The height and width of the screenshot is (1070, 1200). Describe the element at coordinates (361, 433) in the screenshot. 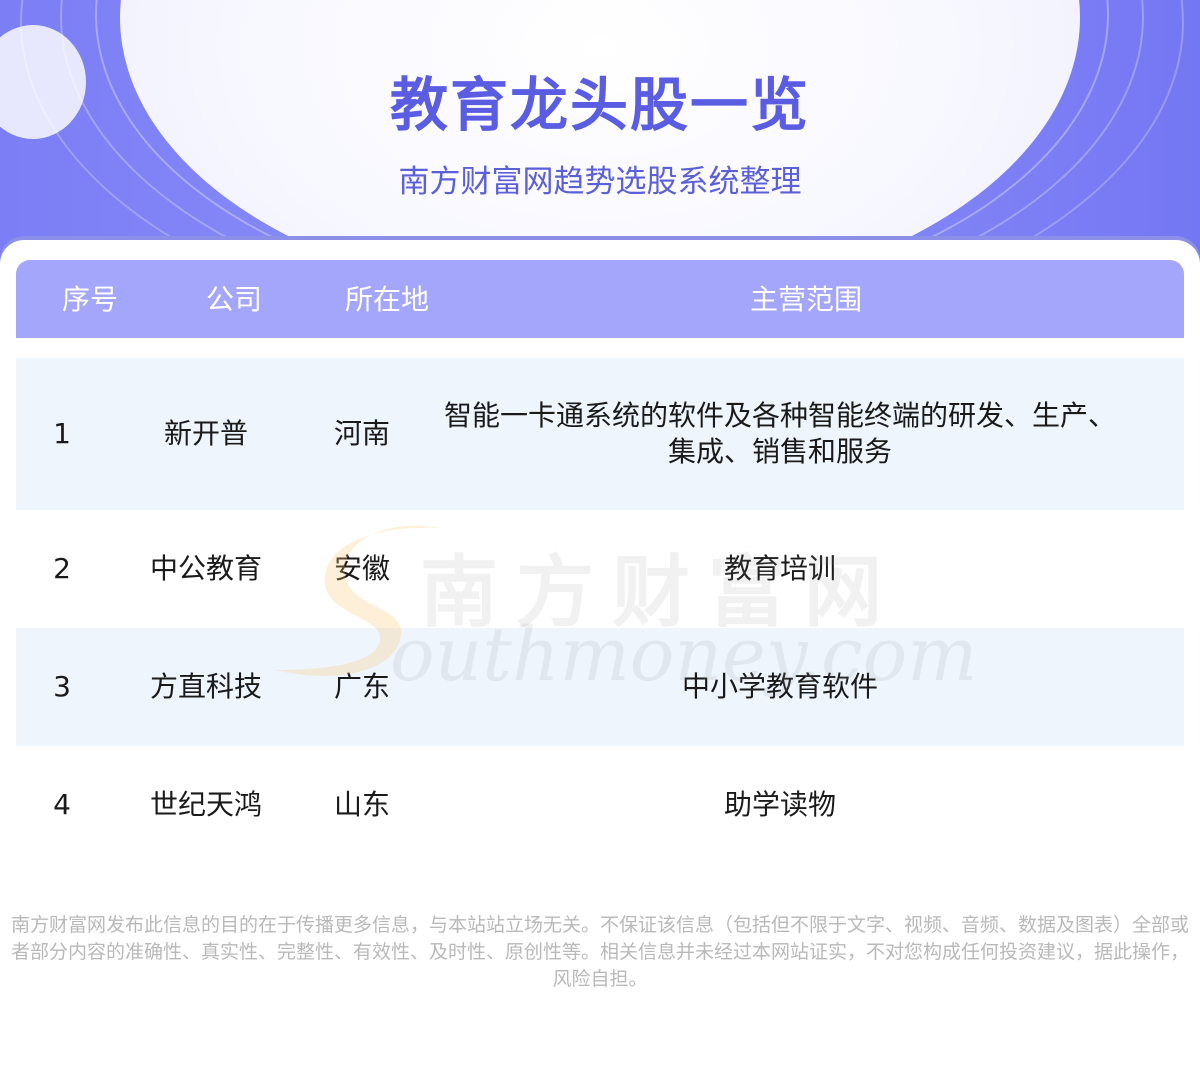

I see `row-location: 河南` at that location.